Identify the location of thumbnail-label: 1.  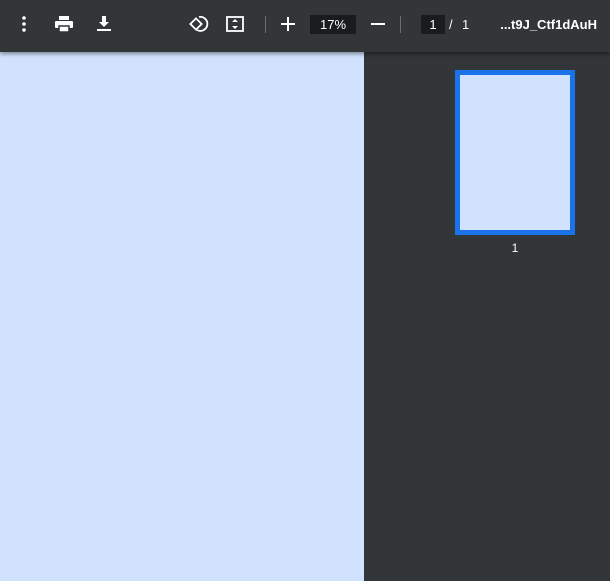
(515, 248).